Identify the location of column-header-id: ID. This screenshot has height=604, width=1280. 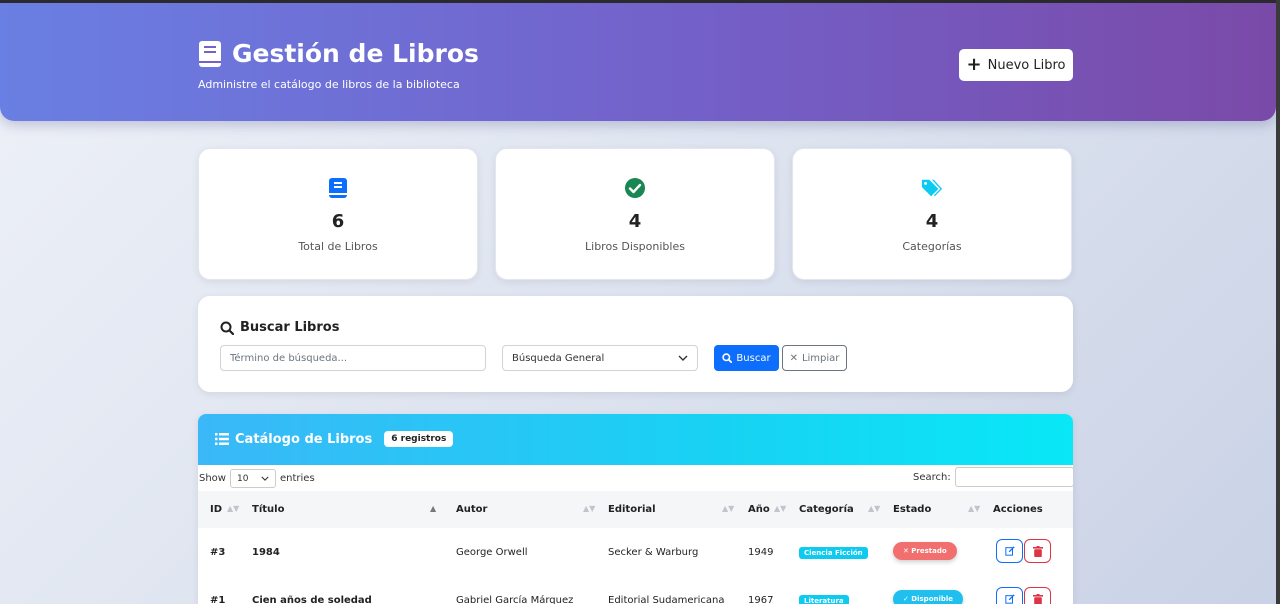
(216, 509).